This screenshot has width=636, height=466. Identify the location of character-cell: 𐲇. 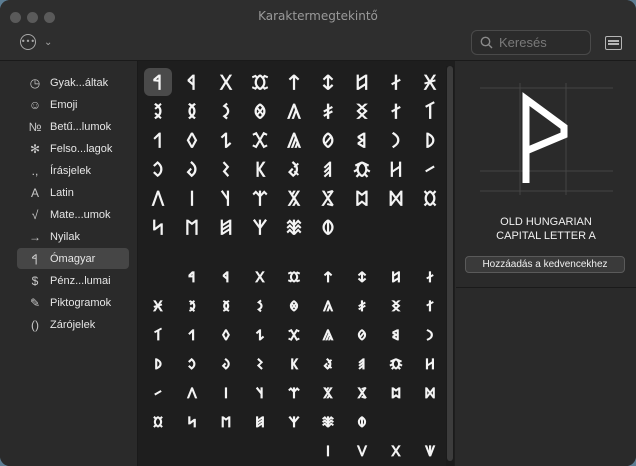
(396, 82).